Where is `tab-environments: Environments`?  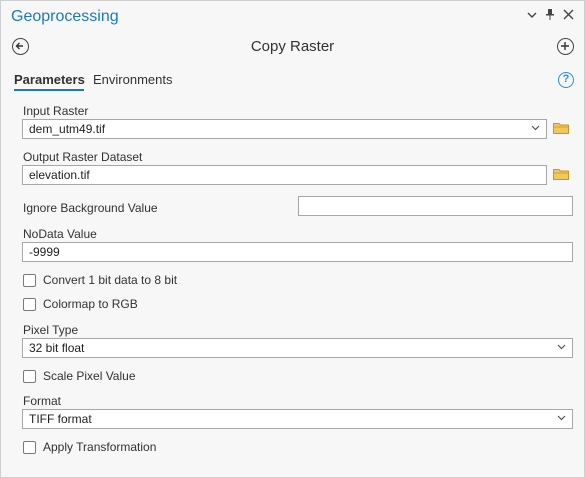 tab-environments: Environments is located at coordinates (132, 79).